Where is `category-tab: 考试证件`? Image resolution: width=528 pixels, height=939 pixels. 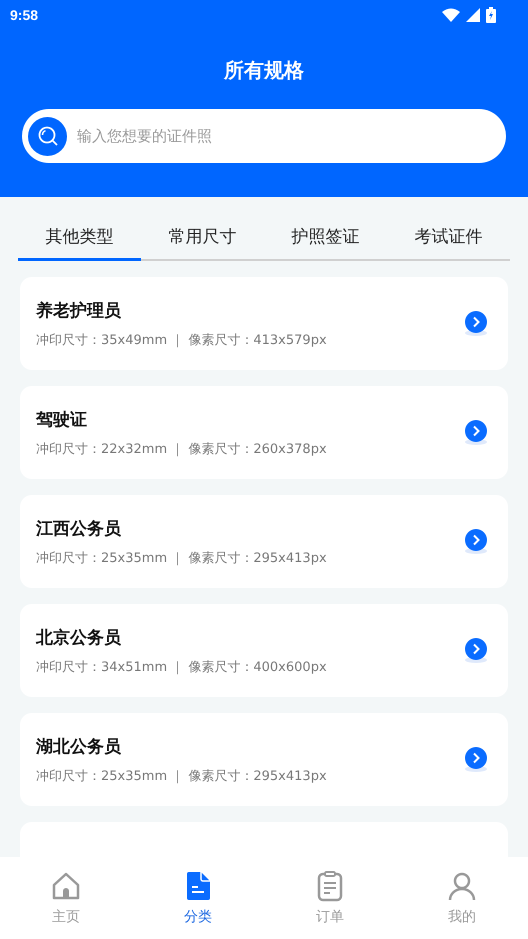
category-tab: 考试证件 is located at coordinates (448, 243).